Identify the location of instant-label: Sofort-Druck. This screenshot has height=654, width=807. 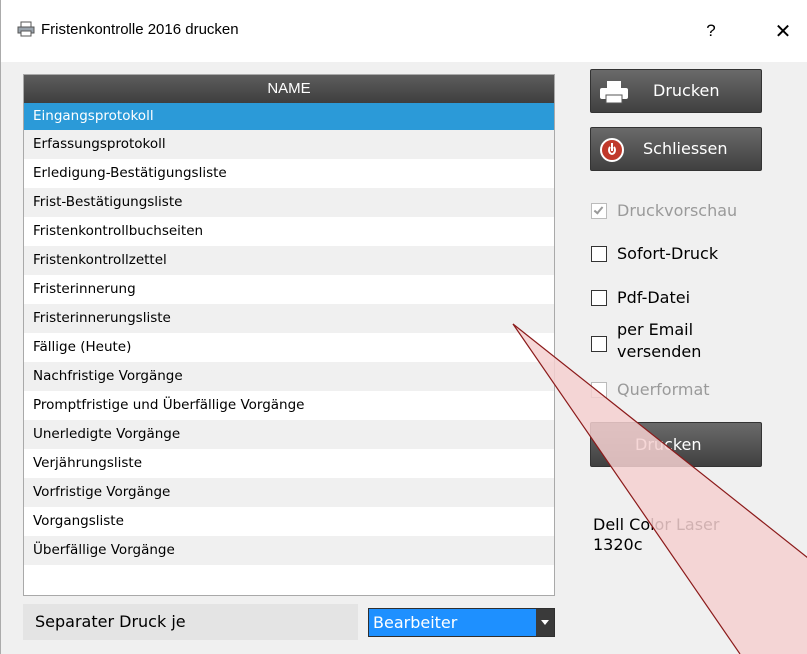
(667, 254).